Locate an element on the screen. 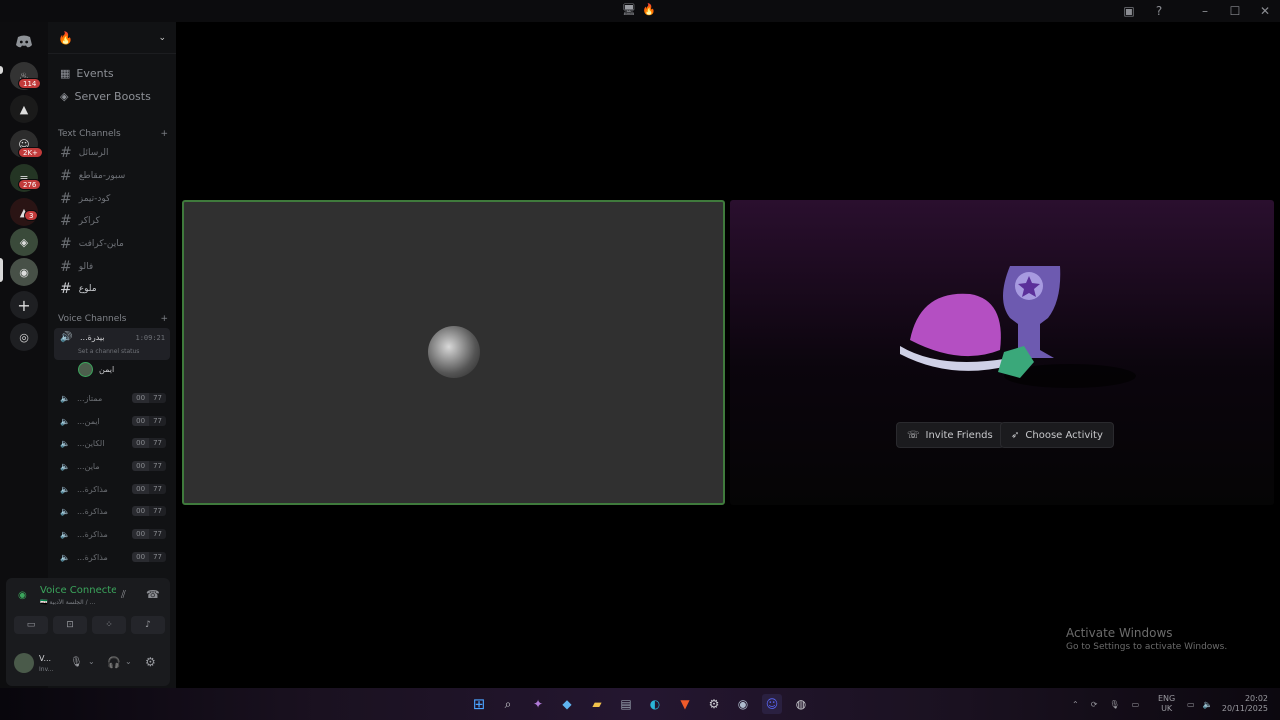  channel-name: الرسائل is located at coordinates (93, 153).